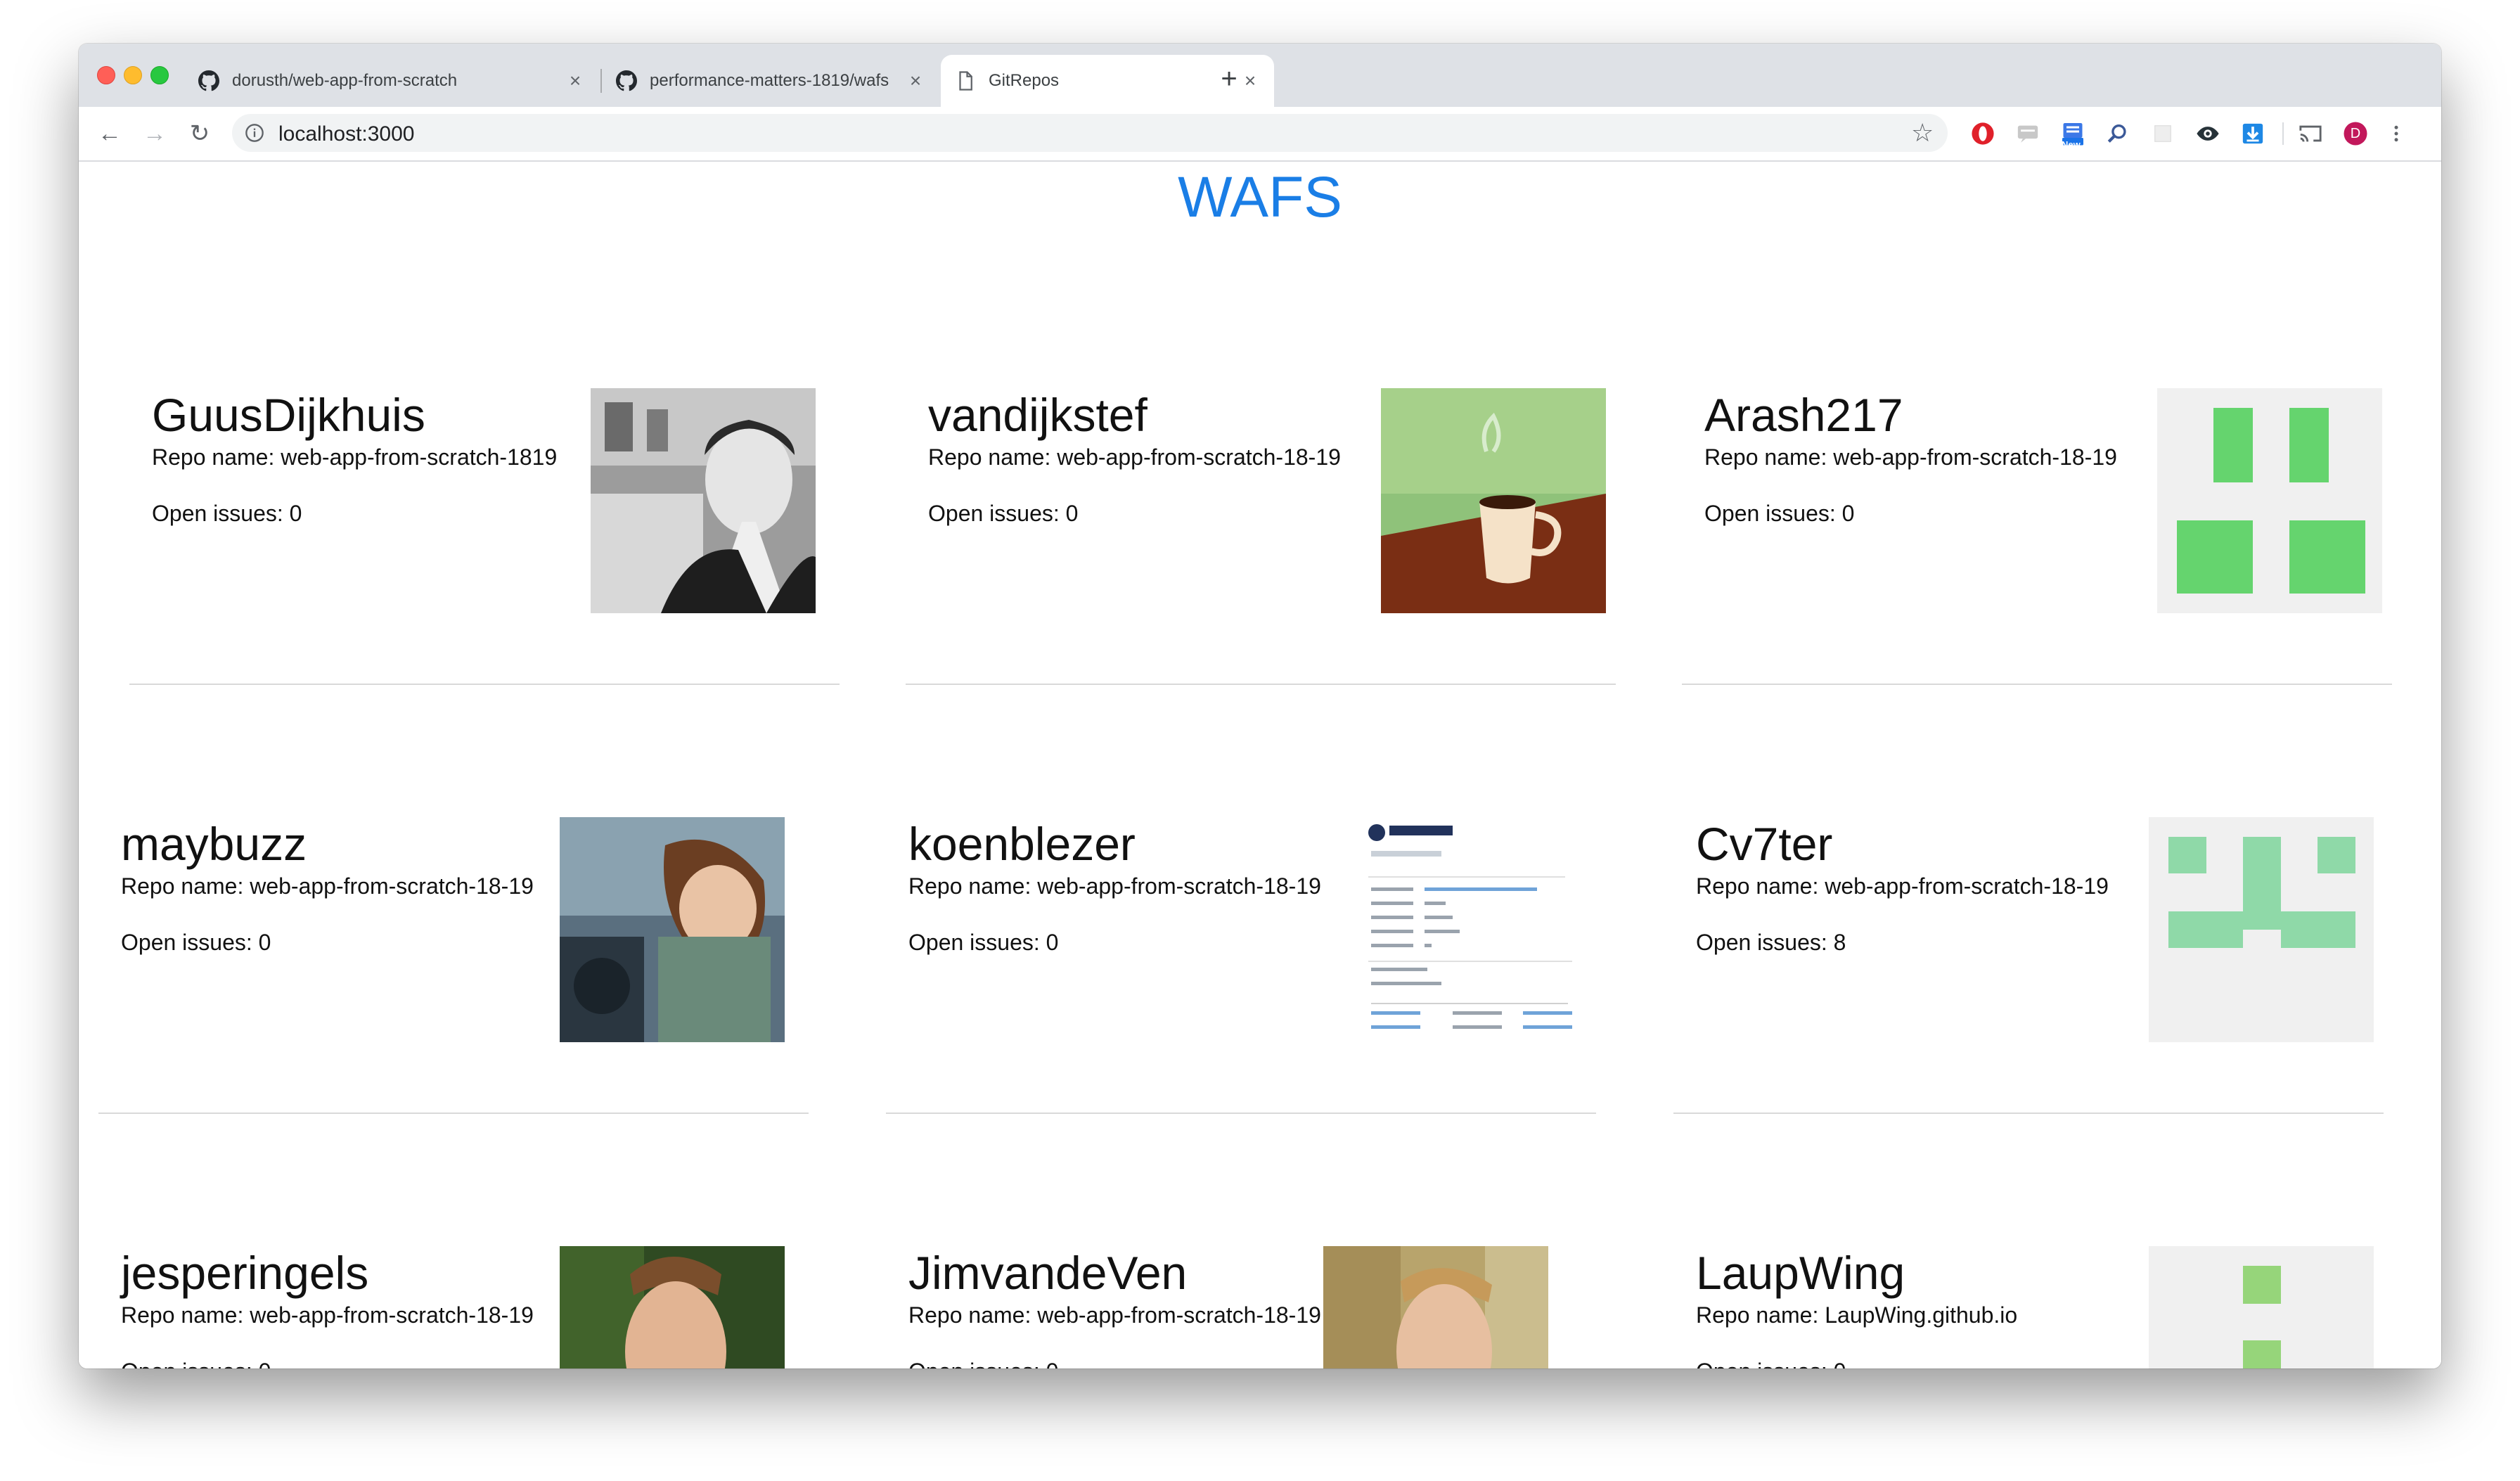 Image resolution: width=2520 pixels, height=1481 pixels. What do you see at coordinates (1022, 844) in the screenshot?
I see `user-name: koenblezer` at bounding box center [1022, 844].